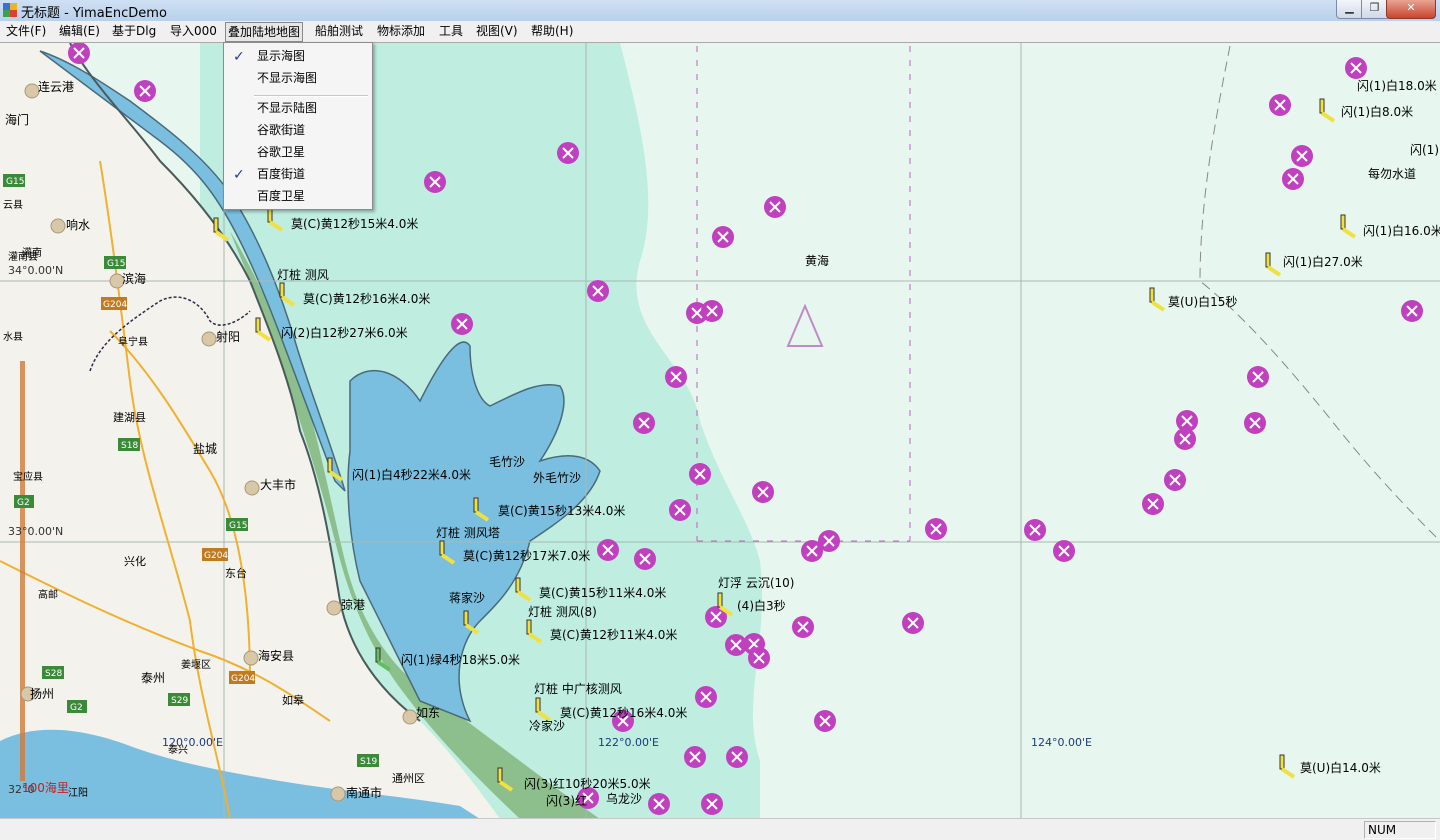 Image resolution: width=1440 pixels, height=840 pixels. Describe the element at coordinates (239, 57) in the screenshot. I see `checkmark-icon: ✓` at that location.